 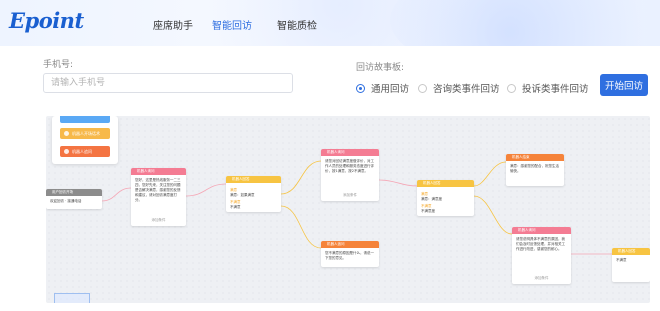 I want to click on radio-complaint-callback: 投诉类事件回访, so click(x=548, y=88).